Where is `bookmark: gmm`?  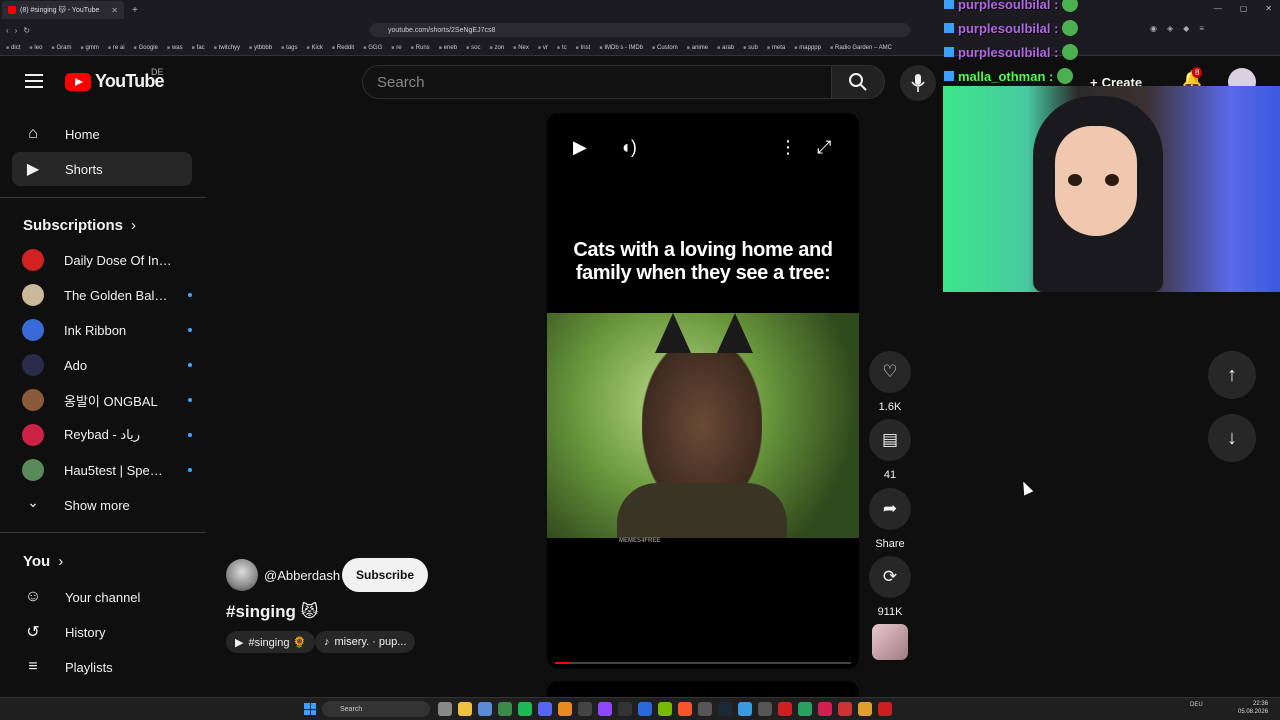
bookmark: gmm is located at coordinates (89, 48).